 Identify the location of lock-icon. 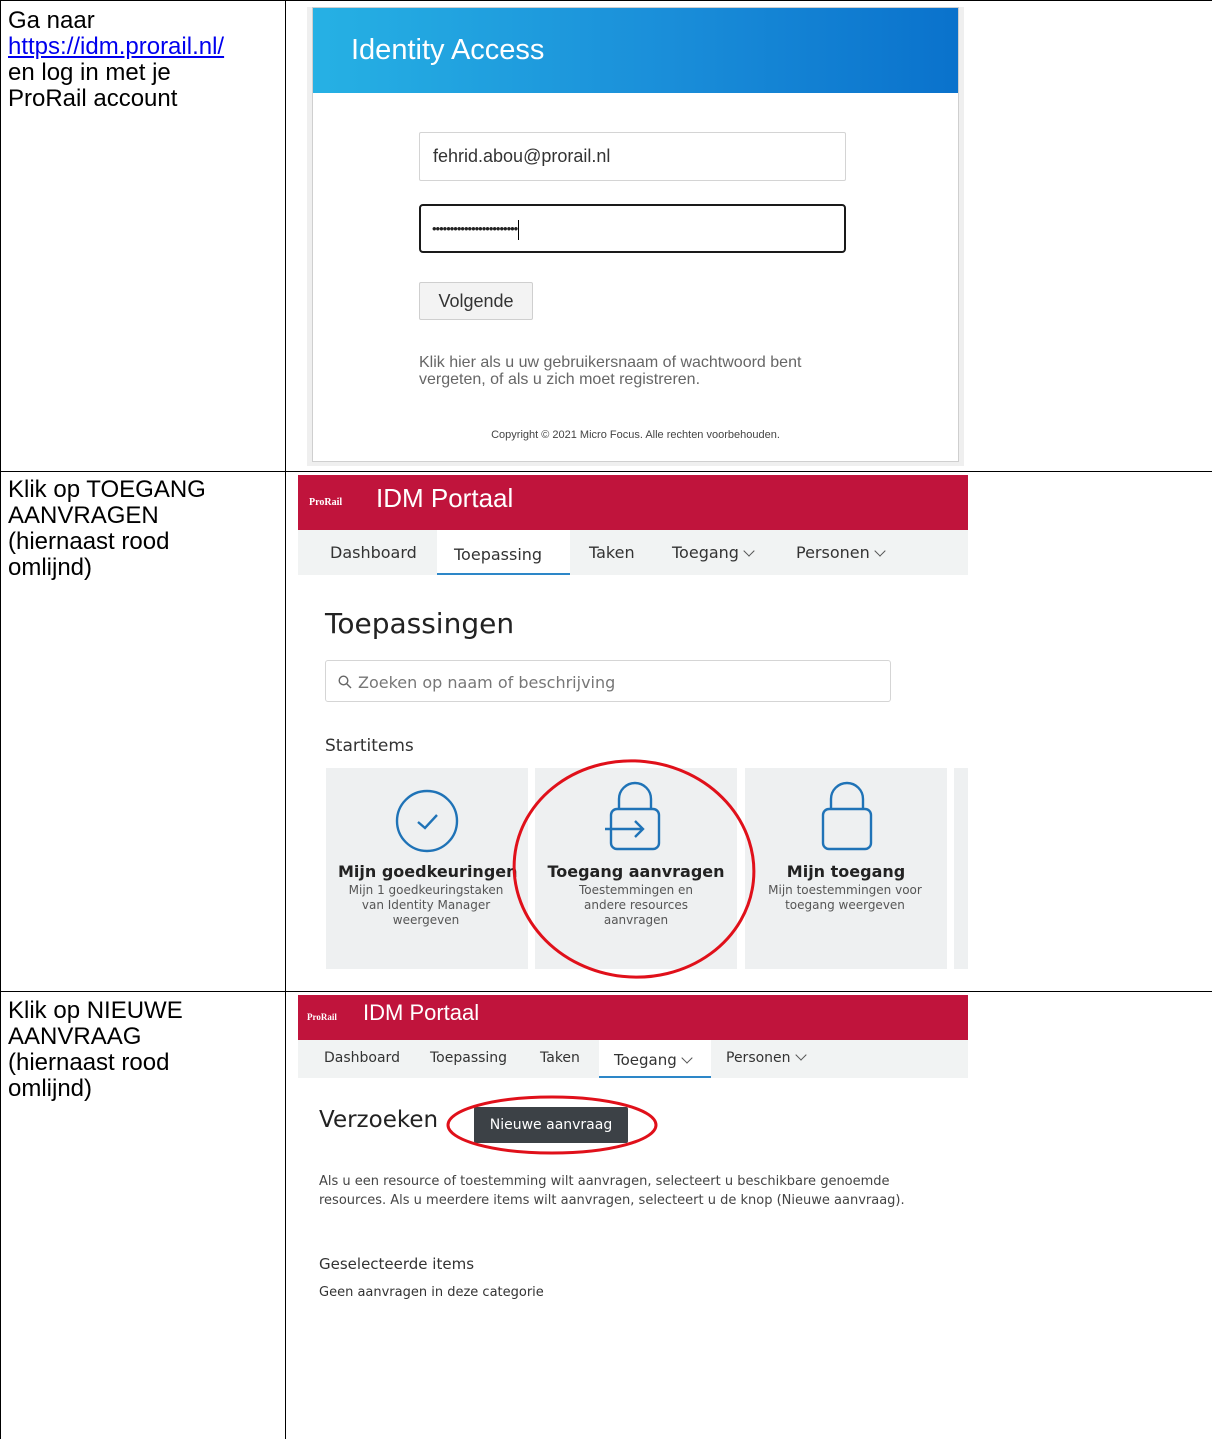
(847, 816).